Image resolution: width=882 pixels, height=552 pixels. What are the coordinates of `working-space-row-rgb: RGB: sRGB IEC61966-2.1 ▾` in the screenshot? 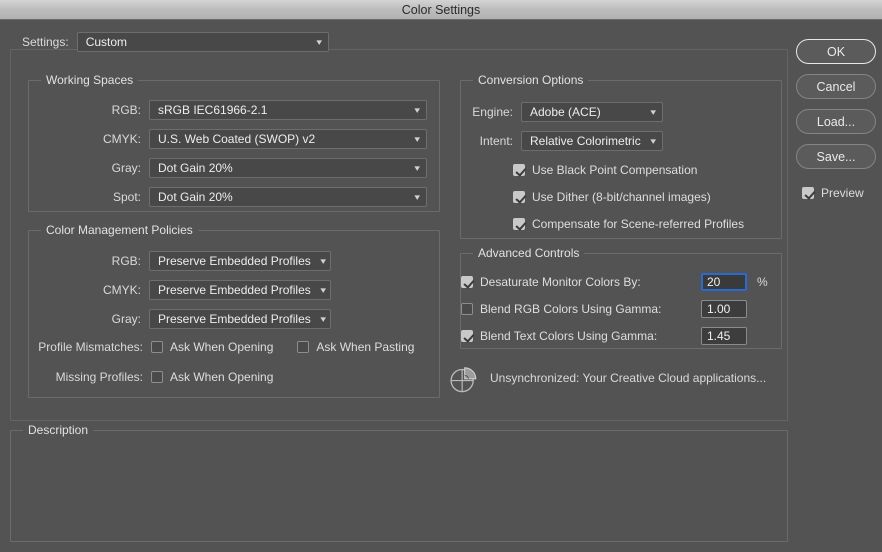 It's located at (229, 110).